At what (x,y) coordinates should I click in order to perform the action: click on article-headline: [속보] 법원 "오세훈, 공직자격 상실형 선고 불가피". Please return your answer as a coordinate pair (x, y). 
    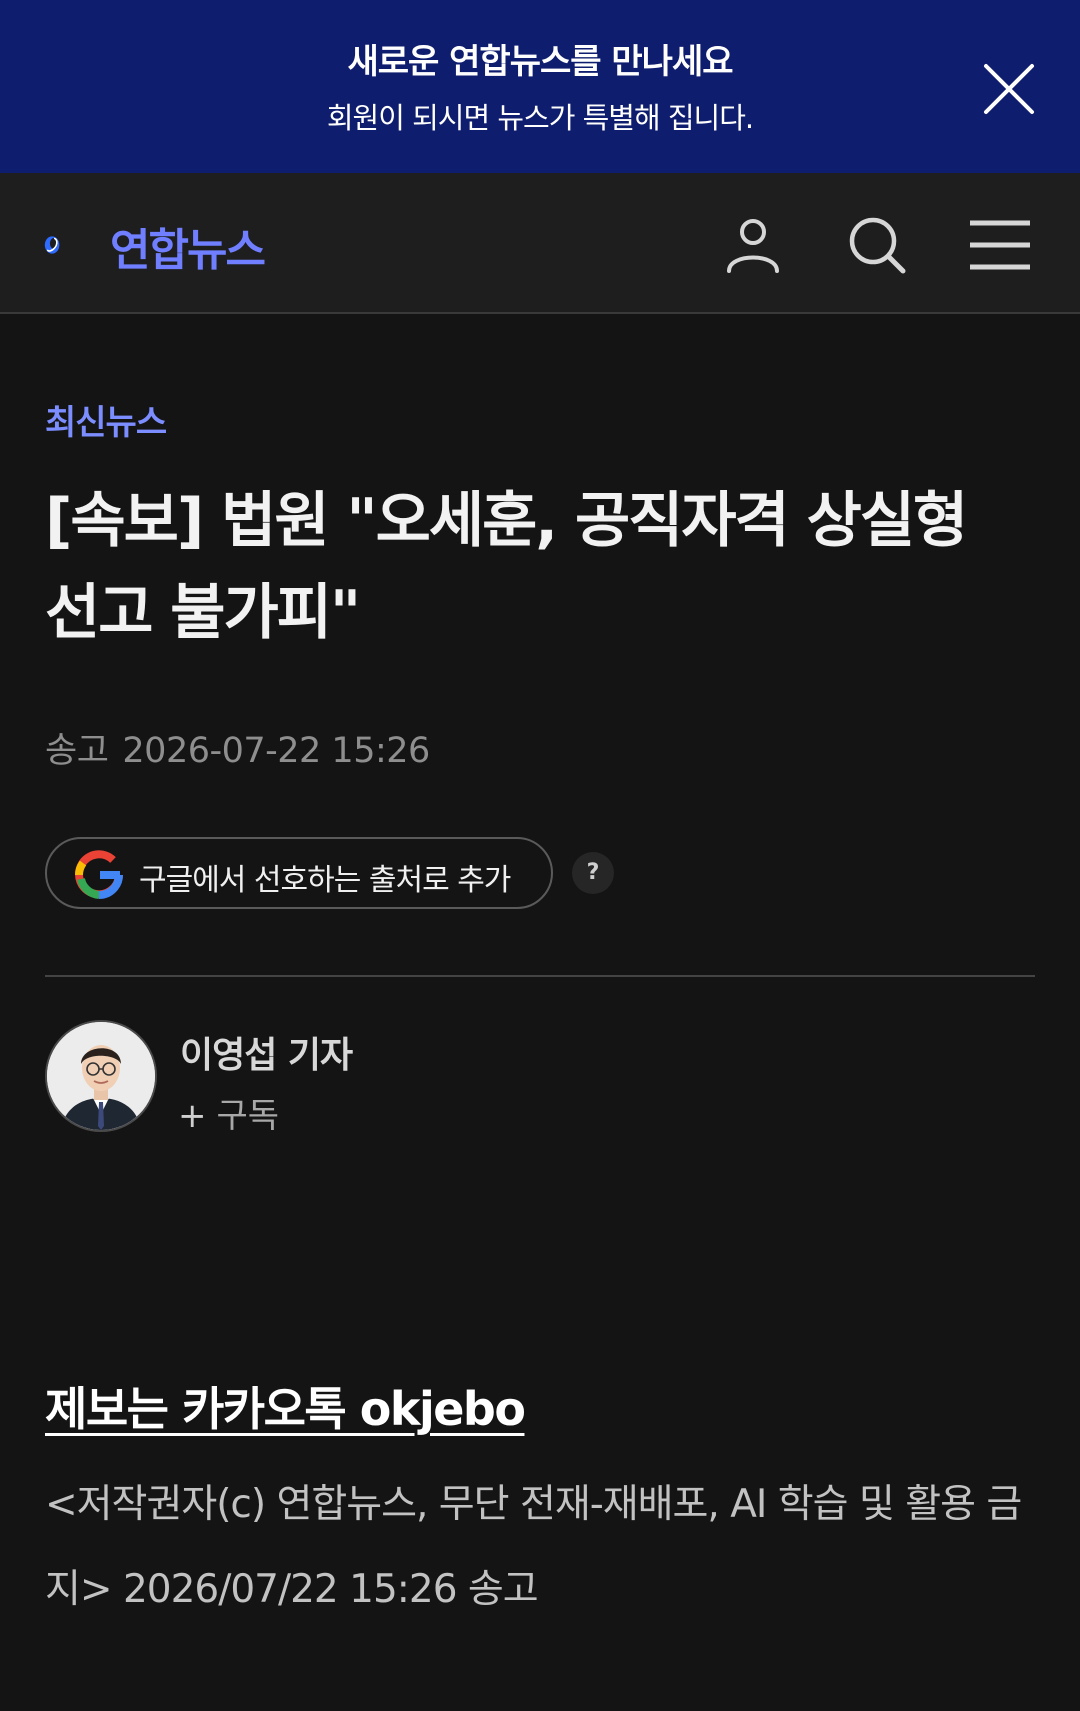
    Looking at the image, I should click on (506, 567).